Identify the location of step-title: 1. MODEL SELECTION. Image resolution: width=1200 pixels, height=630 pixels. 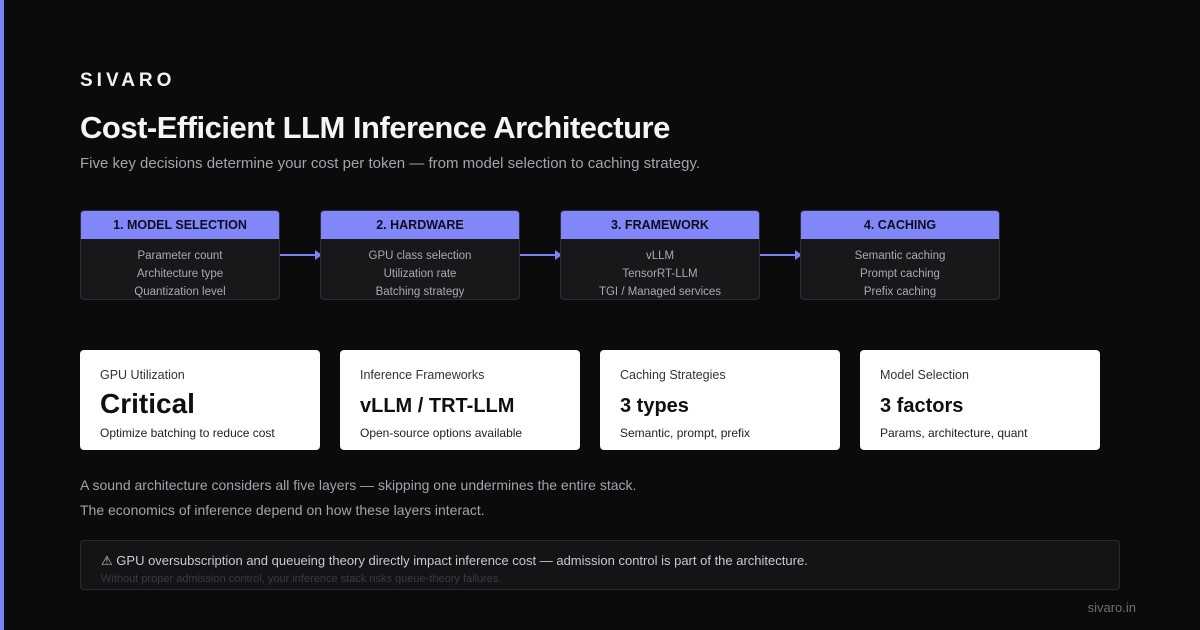
(180, 225).